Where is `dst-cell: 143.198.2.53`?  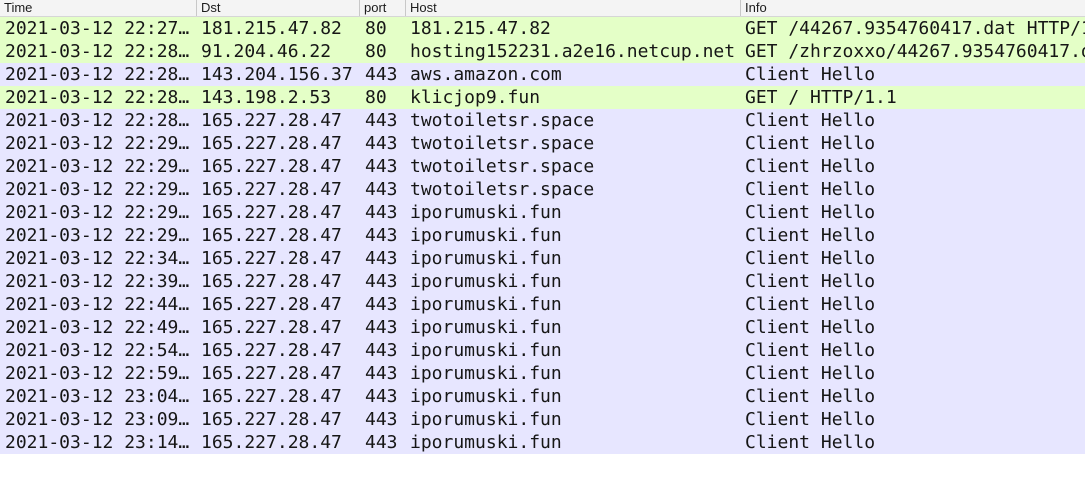 dst-cell: 143.198.2.53 is located at coordinates (266, 97).